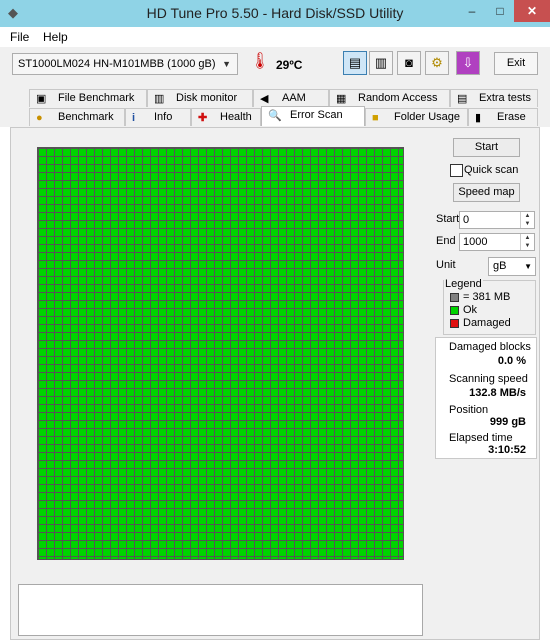 The image size is (550, 640). Describe the element at coordinates (507, 422) in the screenshot. I see `position-value: 999 gB` at that location.